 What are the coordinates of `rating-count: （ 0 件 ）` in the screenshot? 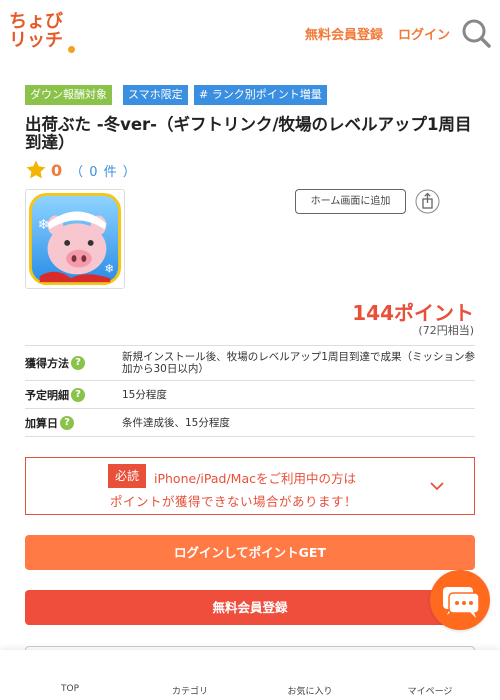 It's located at (103, 170).